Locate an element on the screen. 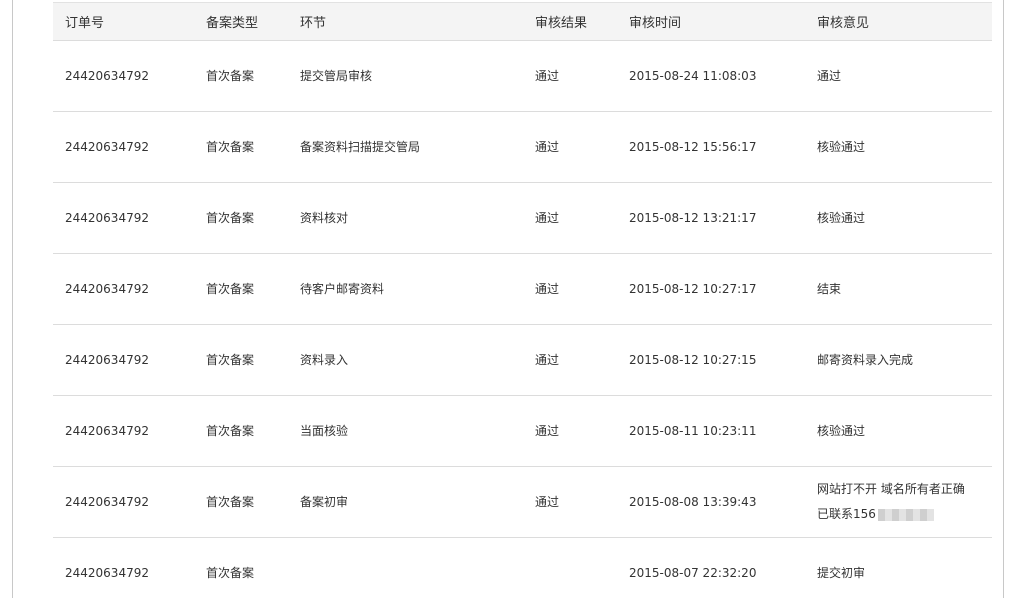  header-opinion: 审核意见 is located at coordinates (898, 21).